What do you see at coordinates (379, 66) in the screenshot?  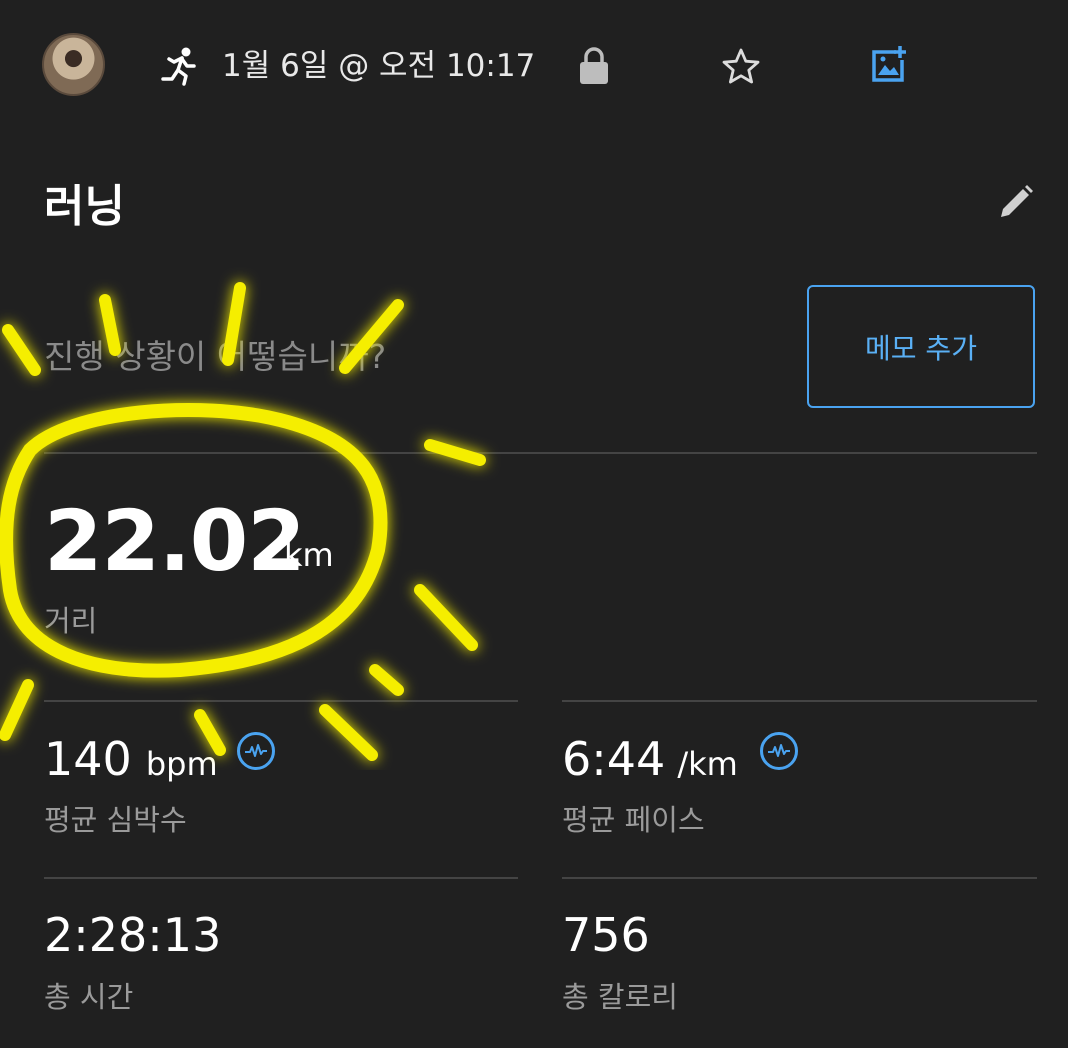 I see `activity-datetime: 1월 6일 @ 오전 10:17` at bounding box center [379, 66].